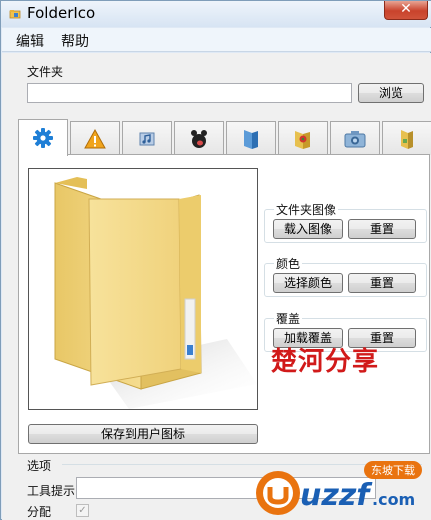  I want to click on tab-warning, so click(95, 138).